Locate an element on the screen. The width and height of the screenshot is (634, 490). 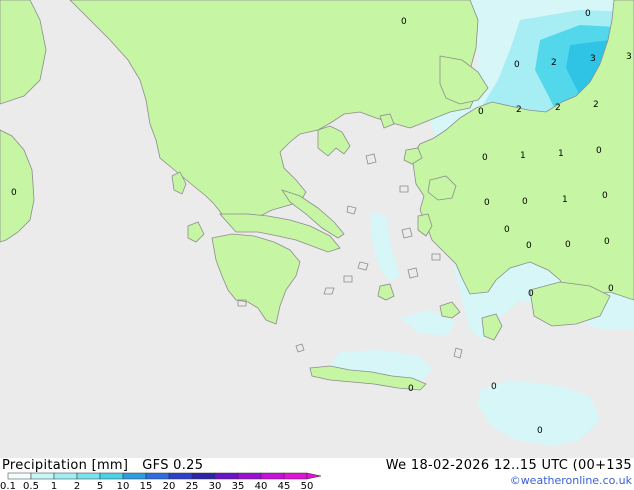
legend-tick-label: 35 is located at coordinates (238, 485).